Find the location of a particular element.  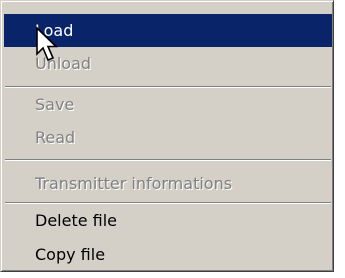

menu-item-save: Save is located at coordinates (168, 104).